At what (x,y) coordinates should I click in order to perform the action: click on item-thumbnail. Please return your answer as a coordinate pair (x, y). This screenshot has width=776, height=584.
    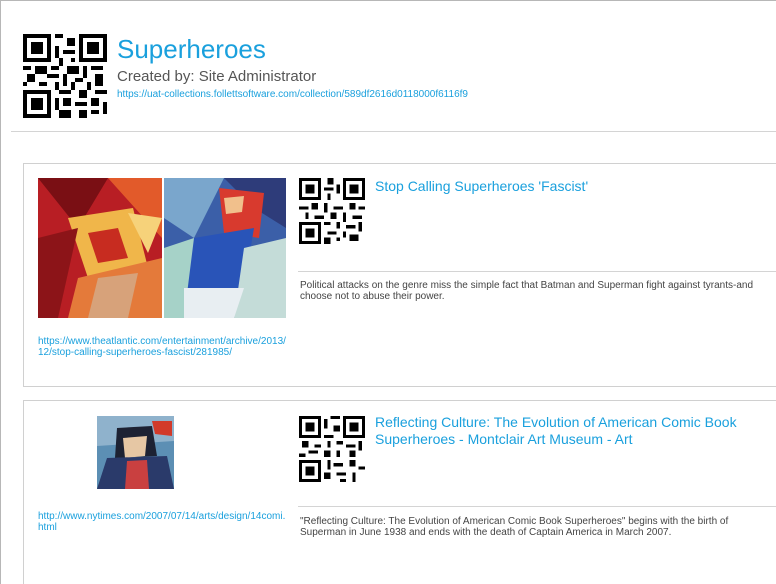
    Looking at the image, I should click on (135, 452).